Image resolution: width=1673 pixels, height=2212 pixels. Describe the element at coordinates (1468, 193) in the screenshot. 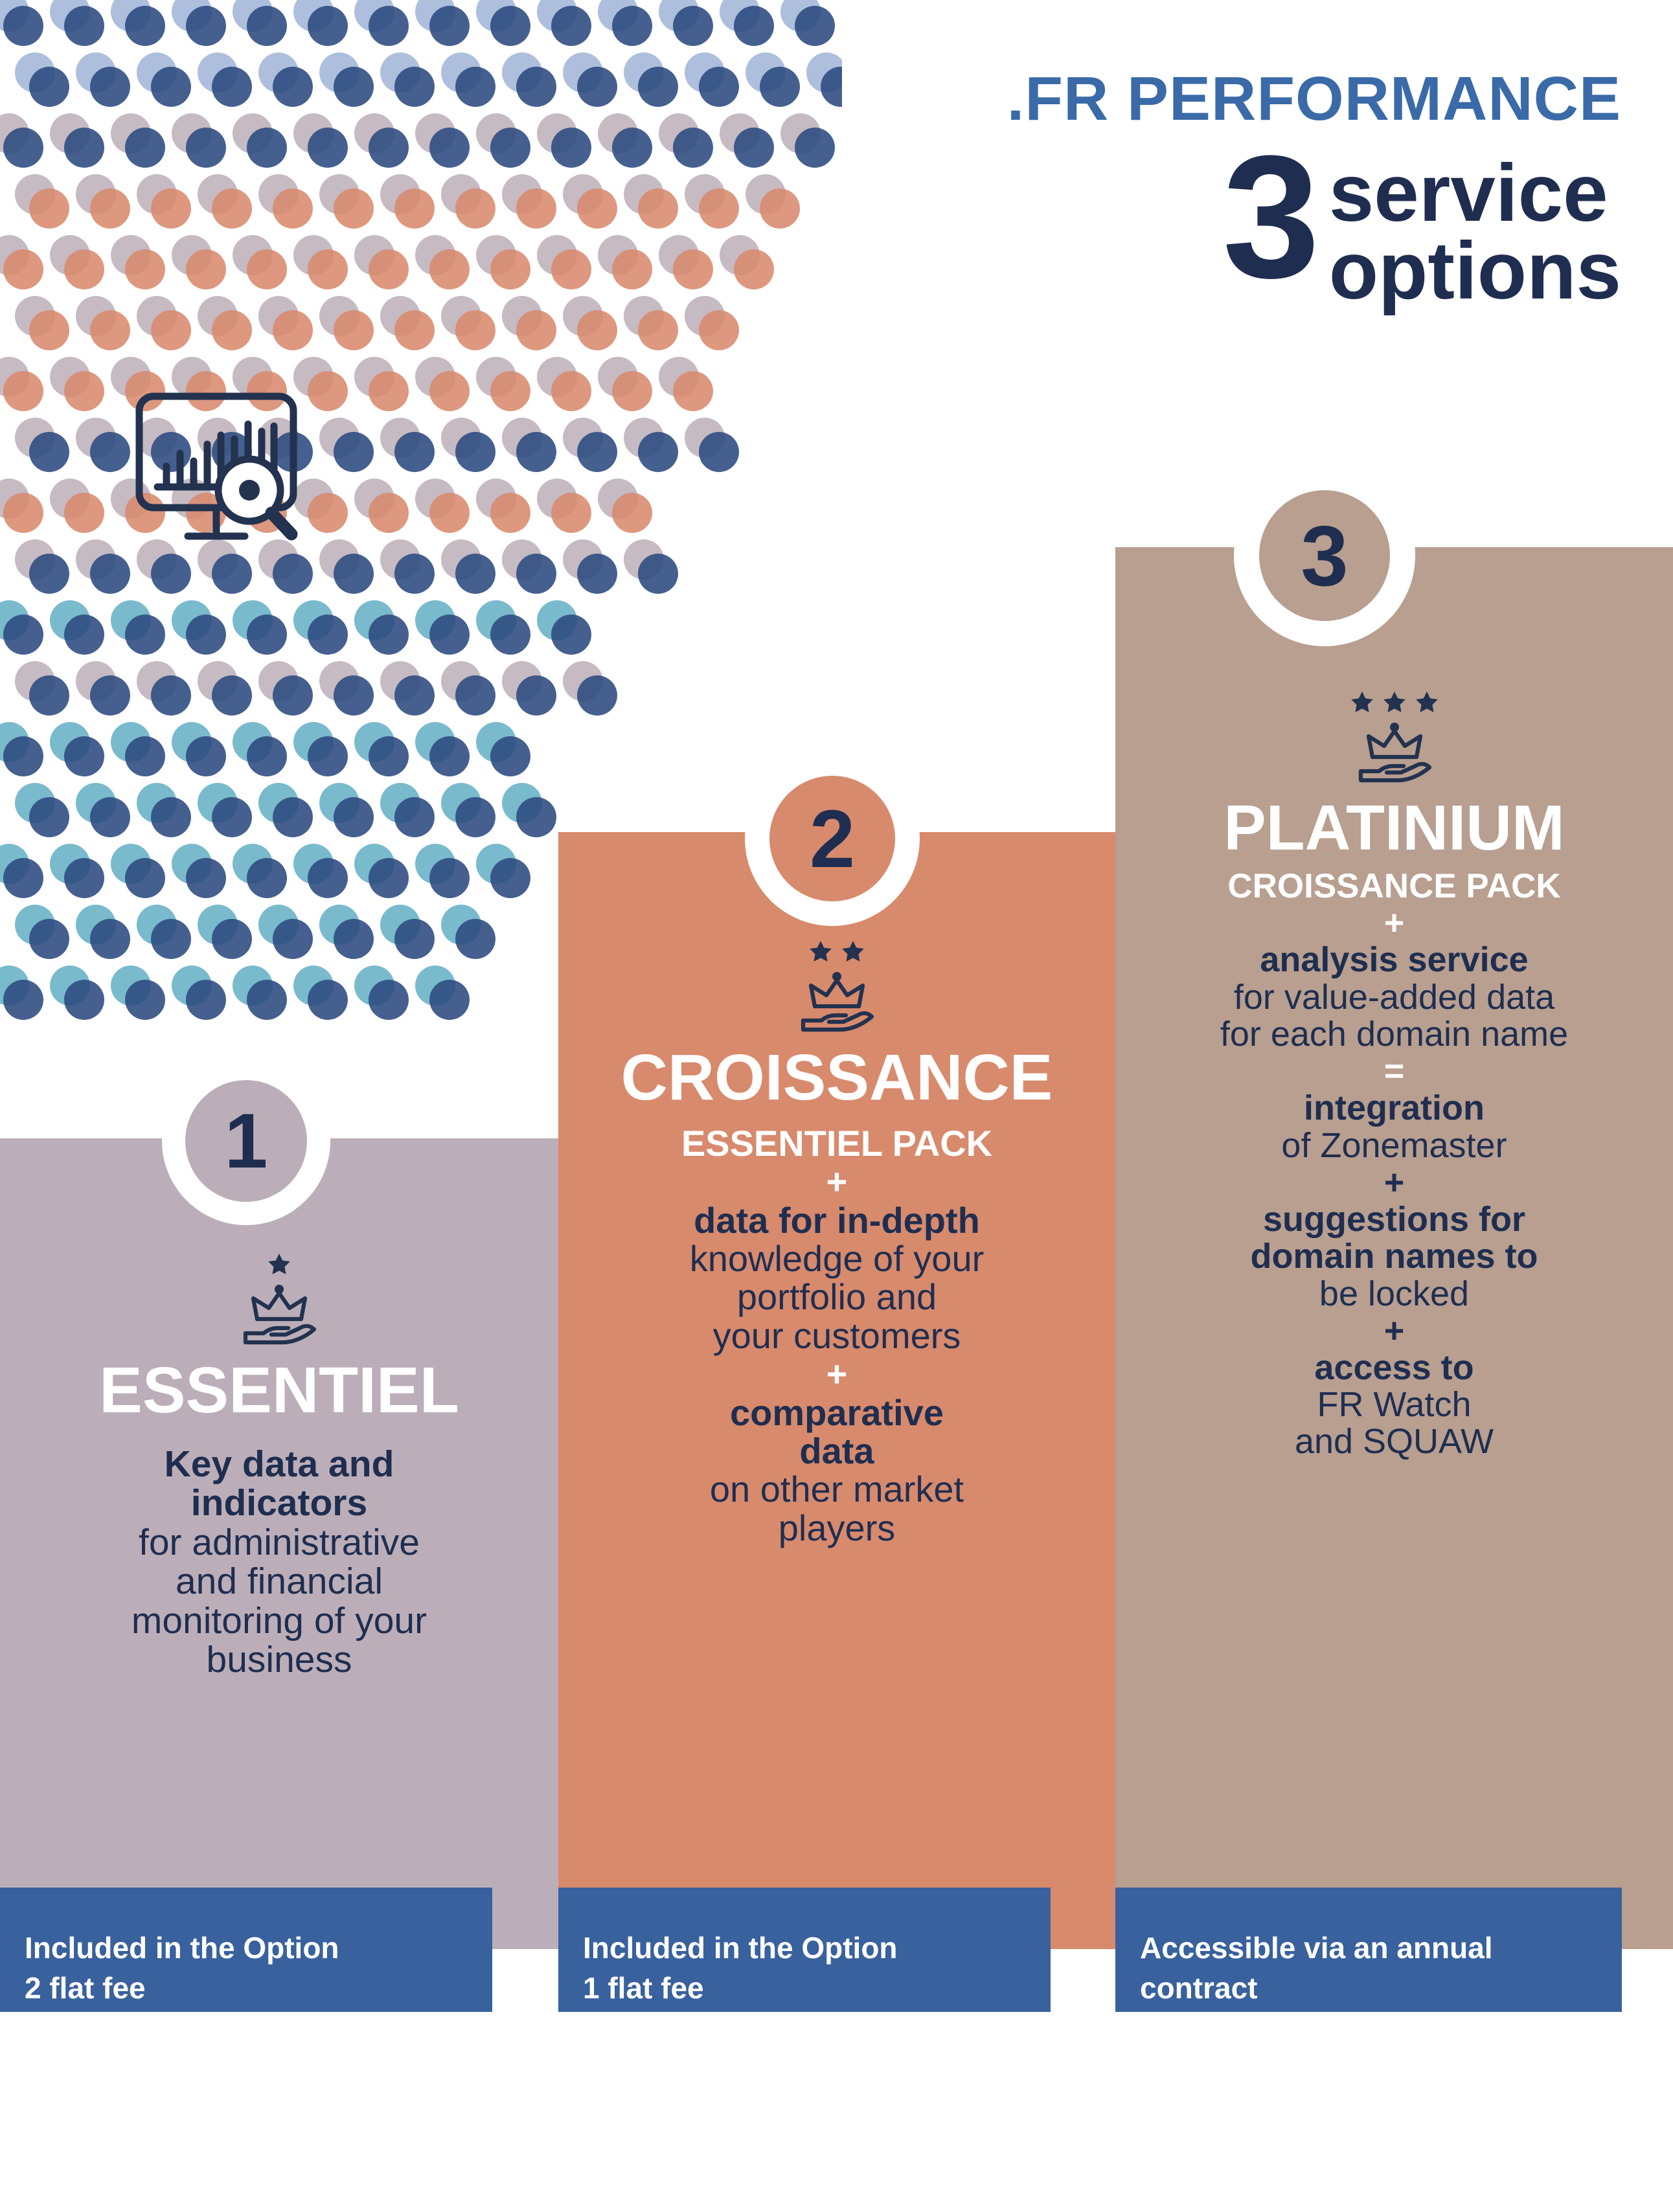

I see `title-word-1: service` at that location.